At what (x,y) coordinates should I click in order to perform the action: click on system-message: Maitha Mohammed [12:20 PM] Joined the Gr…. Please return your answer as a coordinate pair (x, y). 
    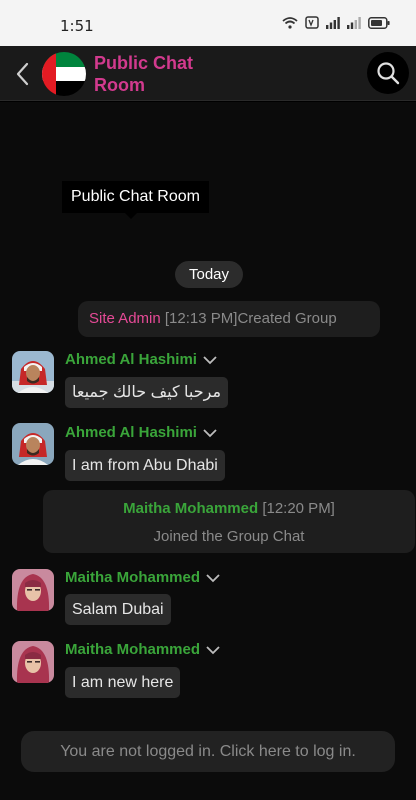
    Looking at the image, I should click on (229, 521).